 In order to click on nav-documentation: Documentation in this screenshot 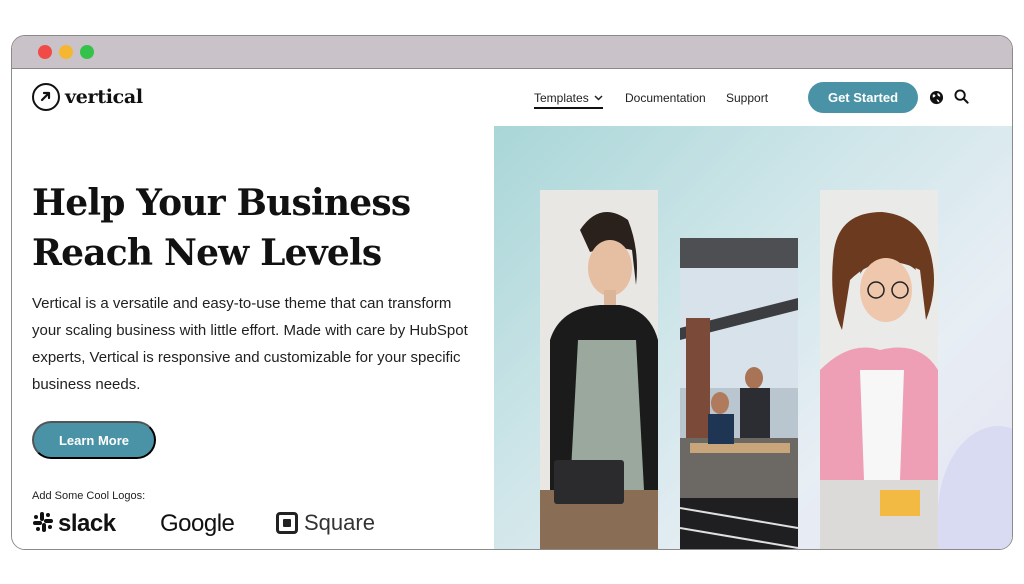, I will do `click(665, 98)`.